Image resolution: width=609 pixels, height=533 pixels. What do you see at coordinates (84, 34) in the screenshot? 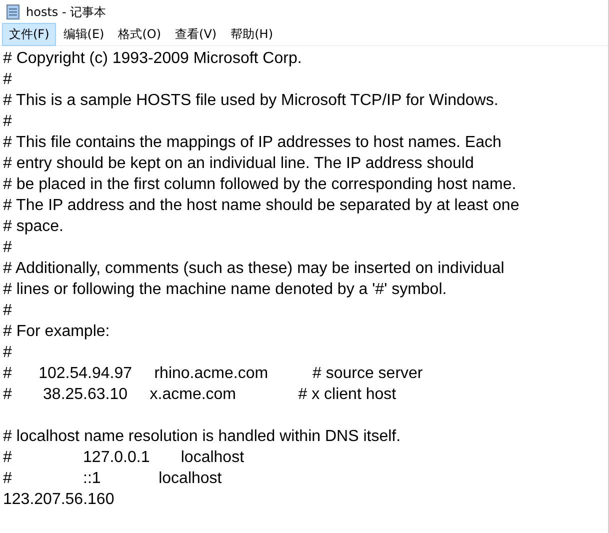
I see `menu-item: 编辑(E)` at bounding box center [84, 34].